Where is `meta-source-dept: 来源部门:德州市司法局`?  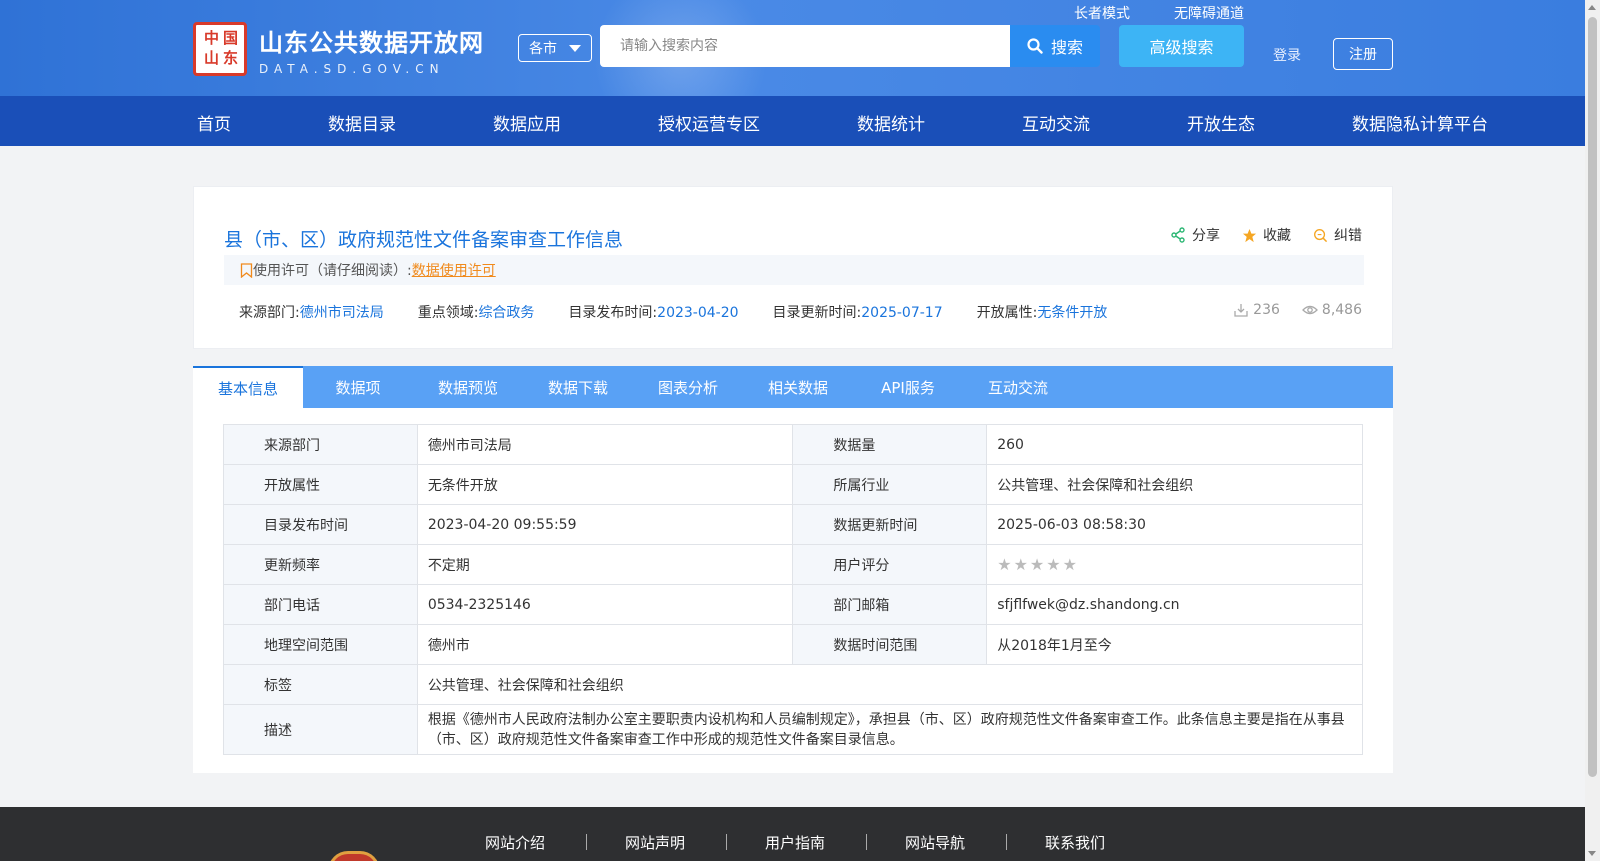
meta-source-dept: 来源部门:德州市司法局 is located at coordinates (311, 313).